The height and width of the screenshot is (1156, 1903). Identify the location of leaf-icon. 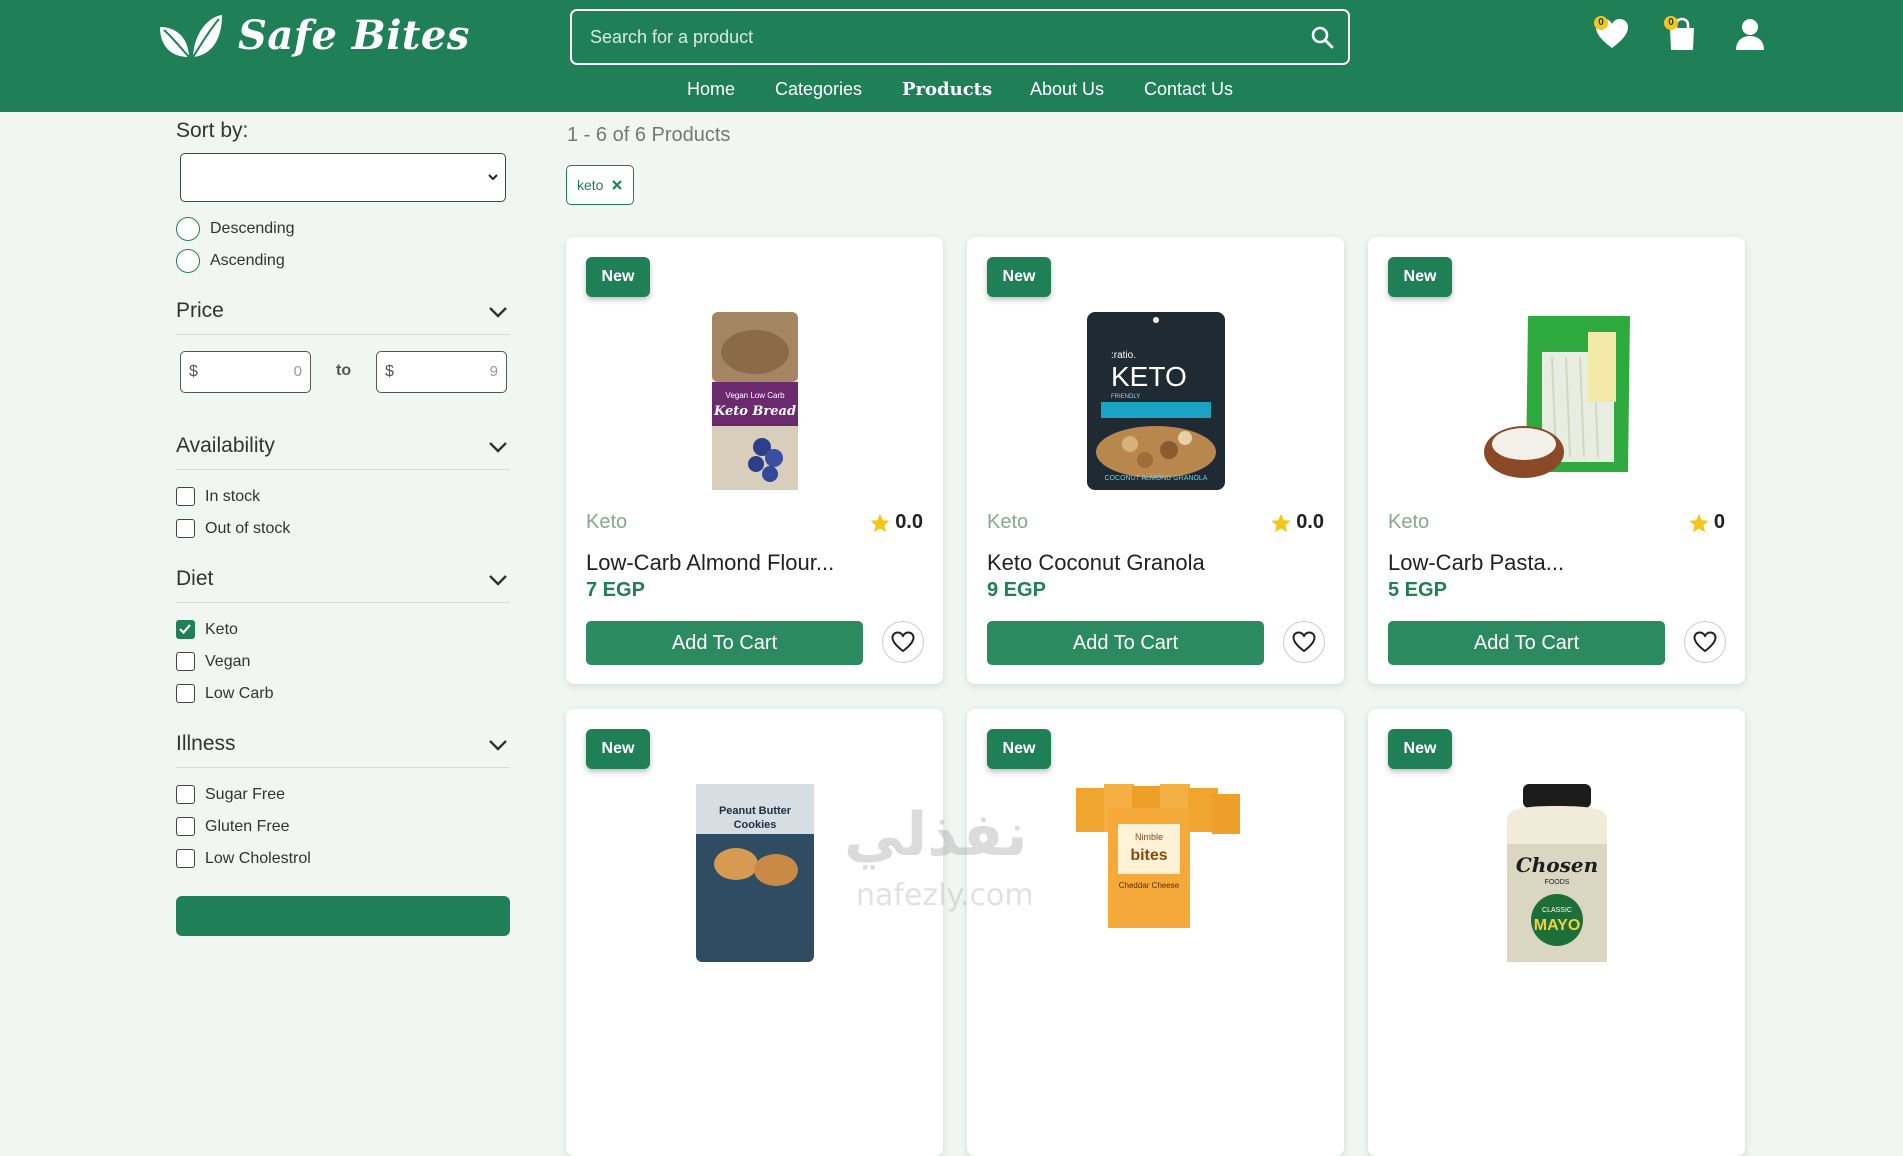
(191, 36).